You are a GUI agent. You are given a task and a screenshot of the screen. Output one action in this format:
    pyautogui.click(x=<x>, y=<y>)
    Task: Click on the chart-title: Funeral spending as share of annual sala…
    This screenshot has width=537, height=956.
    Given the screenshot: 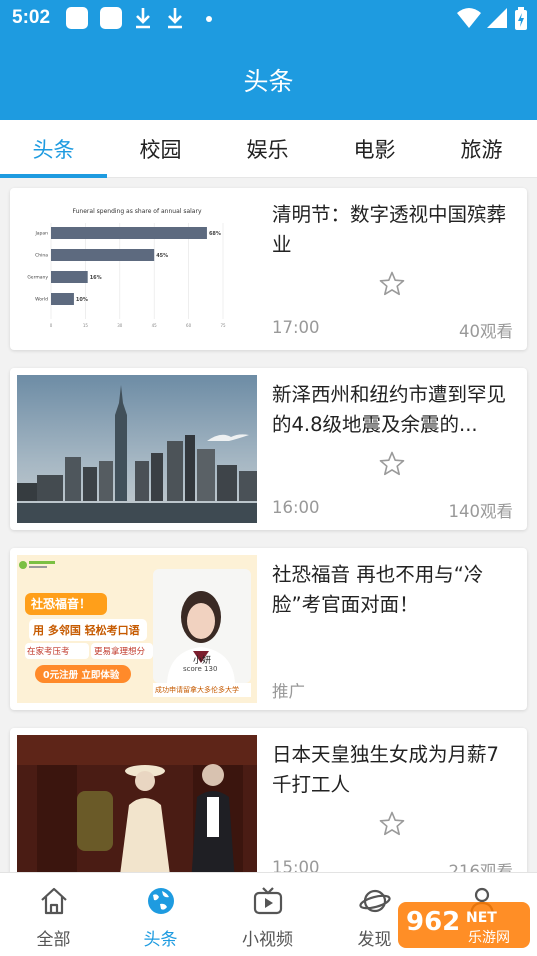 What is the action you would take?
    pyautogui.click(x=137, y=211)
    